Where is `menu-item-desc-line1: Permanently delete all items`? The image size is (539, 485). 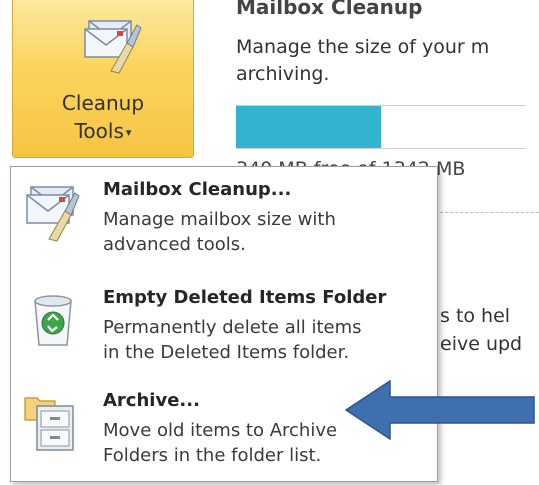
menu-item-desc-line1: Permanently delete all items is located at coordinates (232, 327).